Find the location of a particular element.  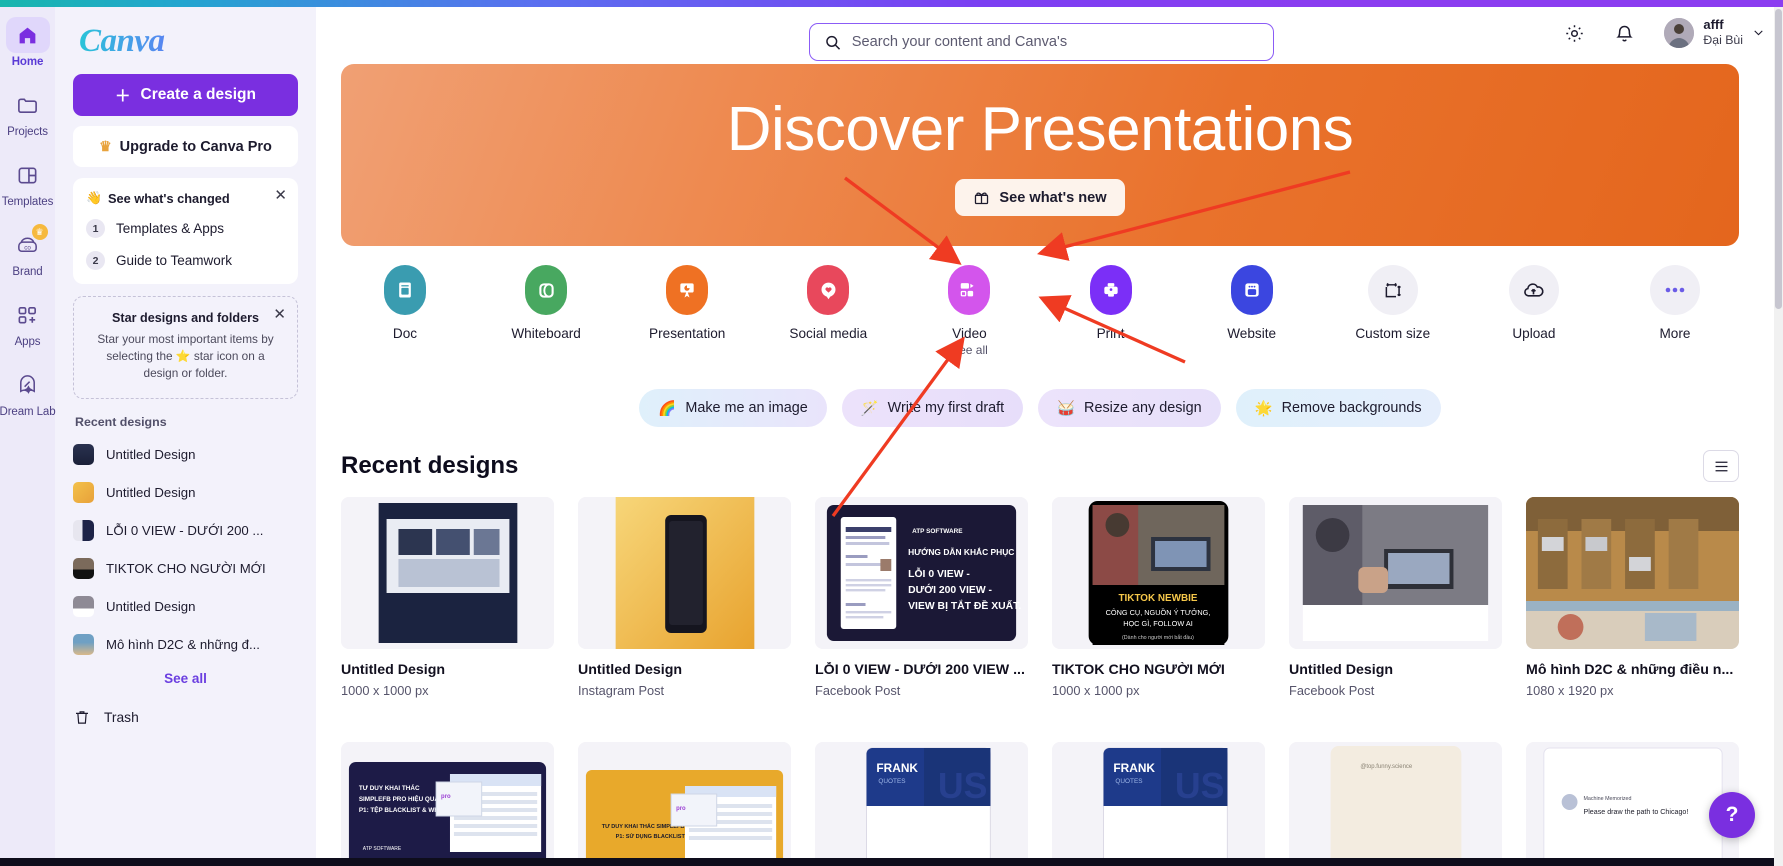

category-custom-size: Custom size is located at coordinates (1393, 311).